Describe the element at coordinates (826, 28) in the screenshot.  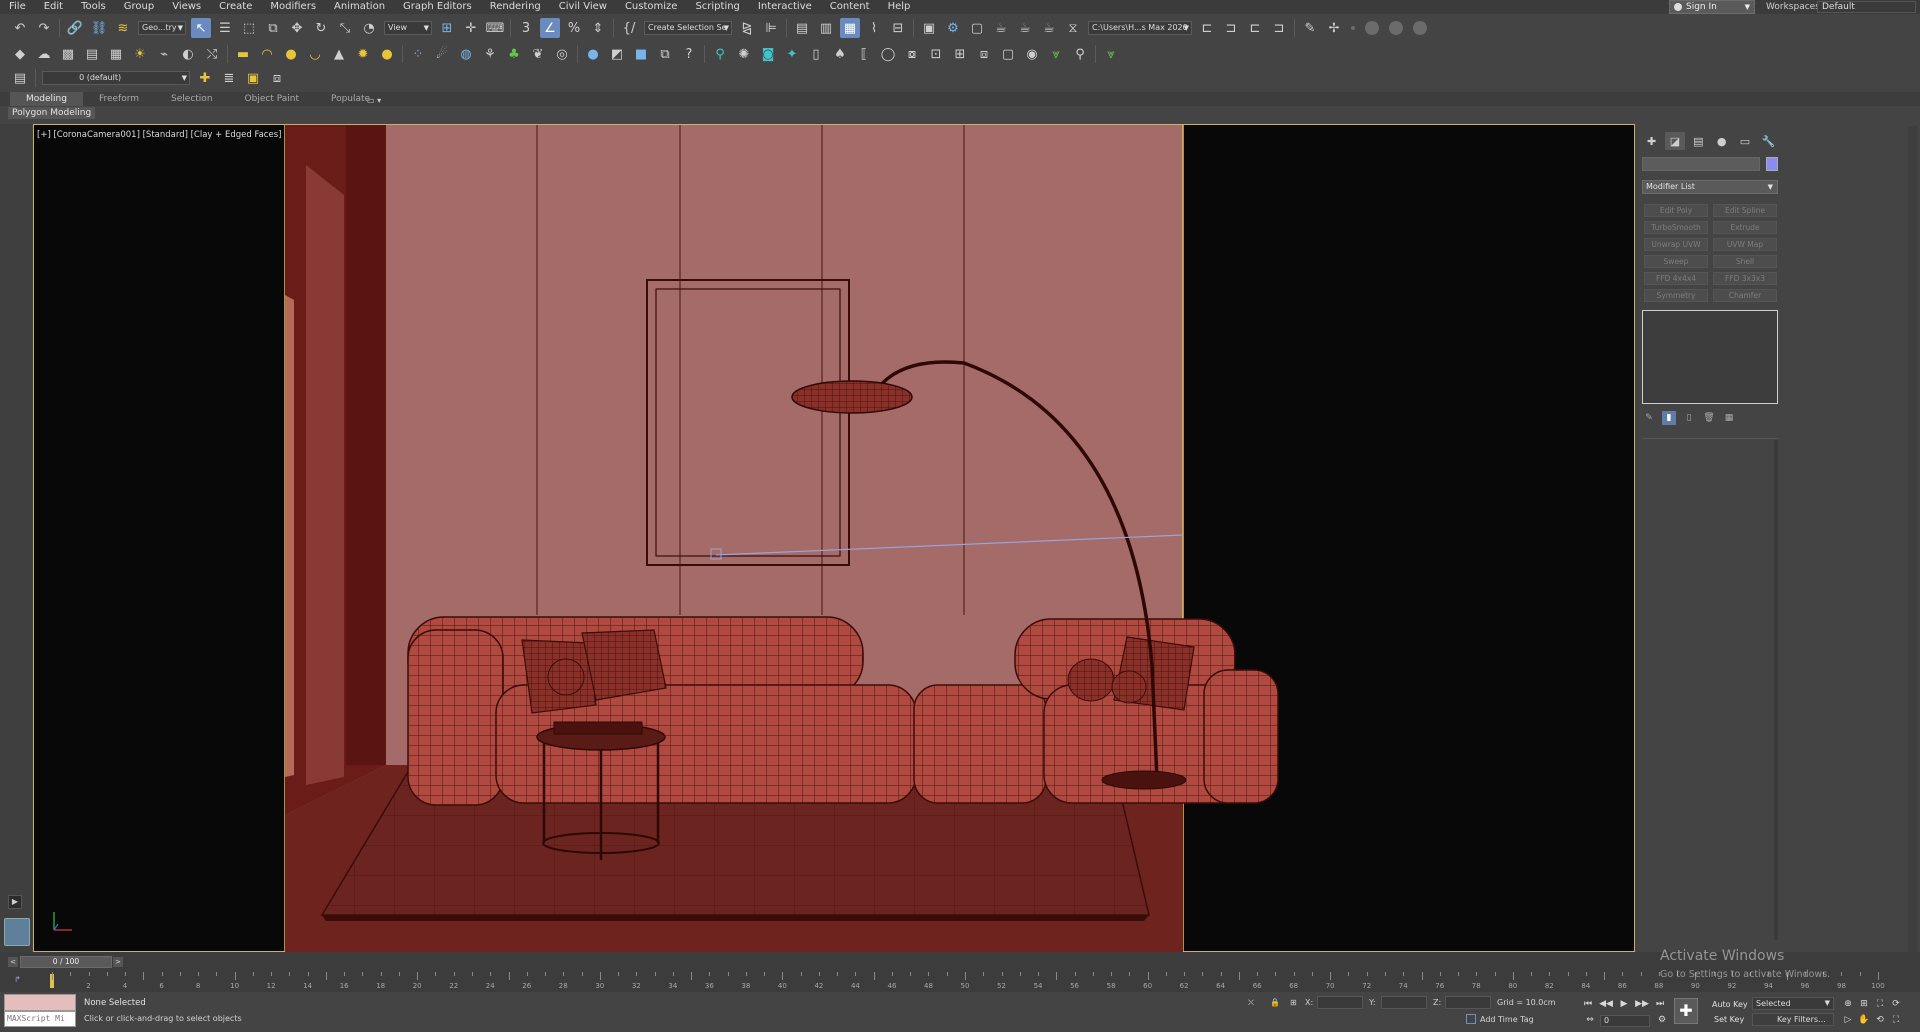
I see `layer-explorer-icon: ▥` at that location.